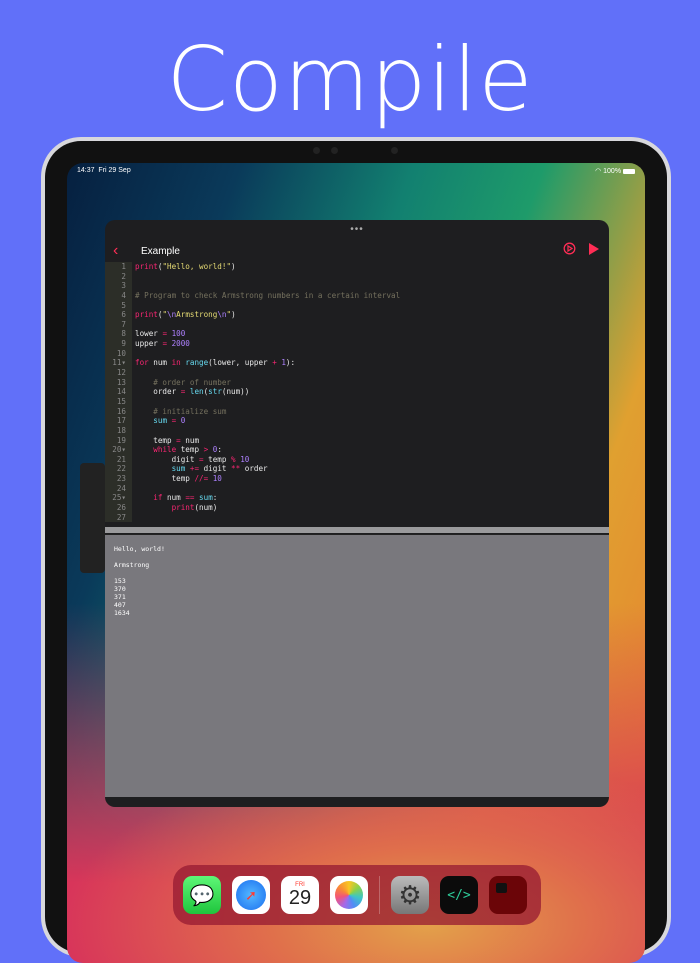 The height and width of the screenshot is (963, 700). What do you see at coordinates (180, 344) in the screenshot?
I see `code-token: 2000` at bounding box center [180, 344].